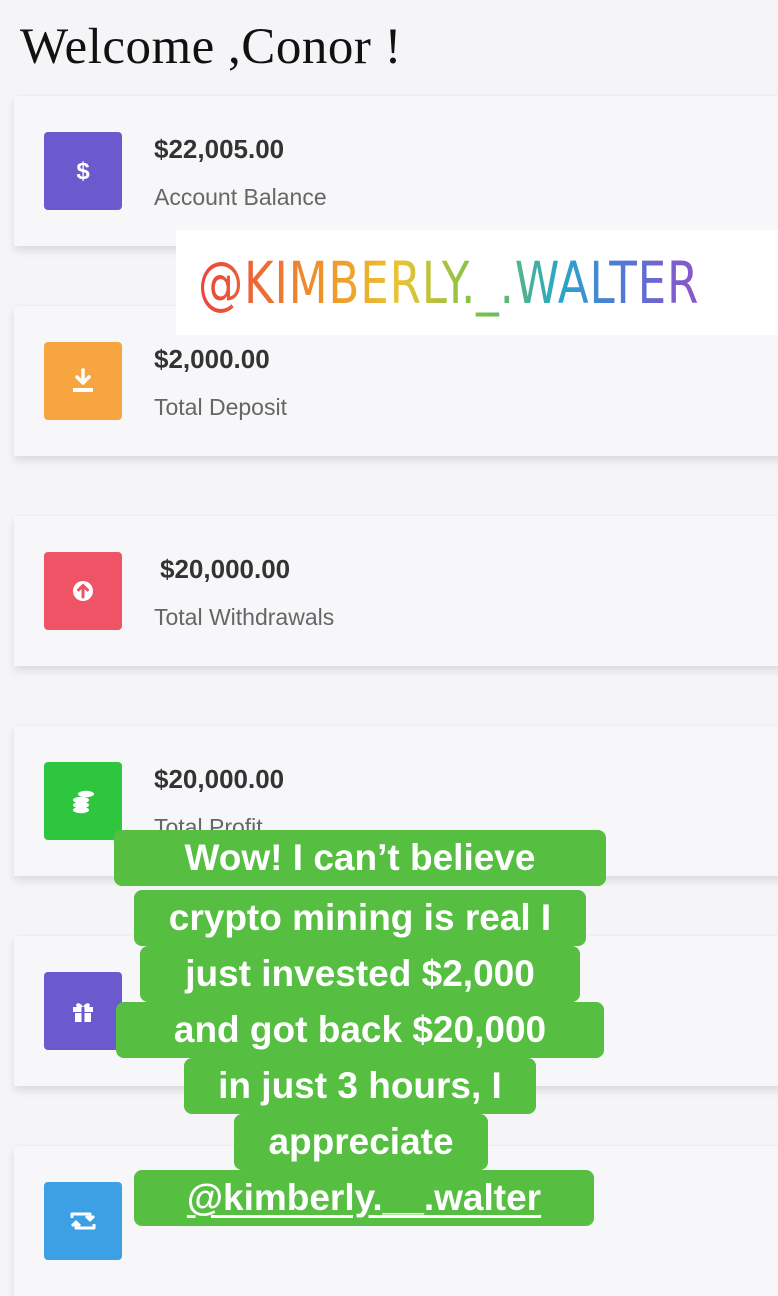 This screenshot has height=1296, width=778. Describe the element at coordinates (240, 197) in the screenshot. I see `account-balance-label: Account Balance` at that location.